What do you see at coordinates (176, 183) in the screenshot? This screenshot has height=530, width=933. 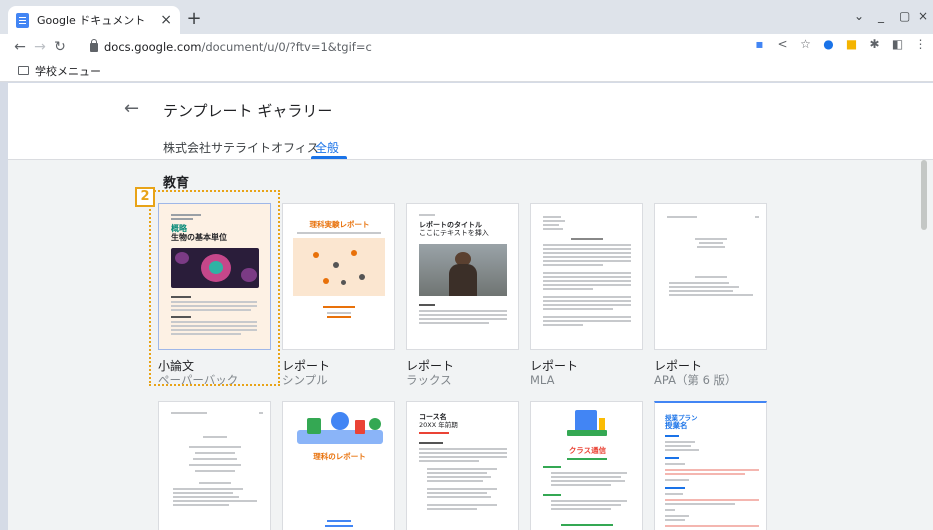 I see `section-title: 教育` at bounding box center [176, 183].